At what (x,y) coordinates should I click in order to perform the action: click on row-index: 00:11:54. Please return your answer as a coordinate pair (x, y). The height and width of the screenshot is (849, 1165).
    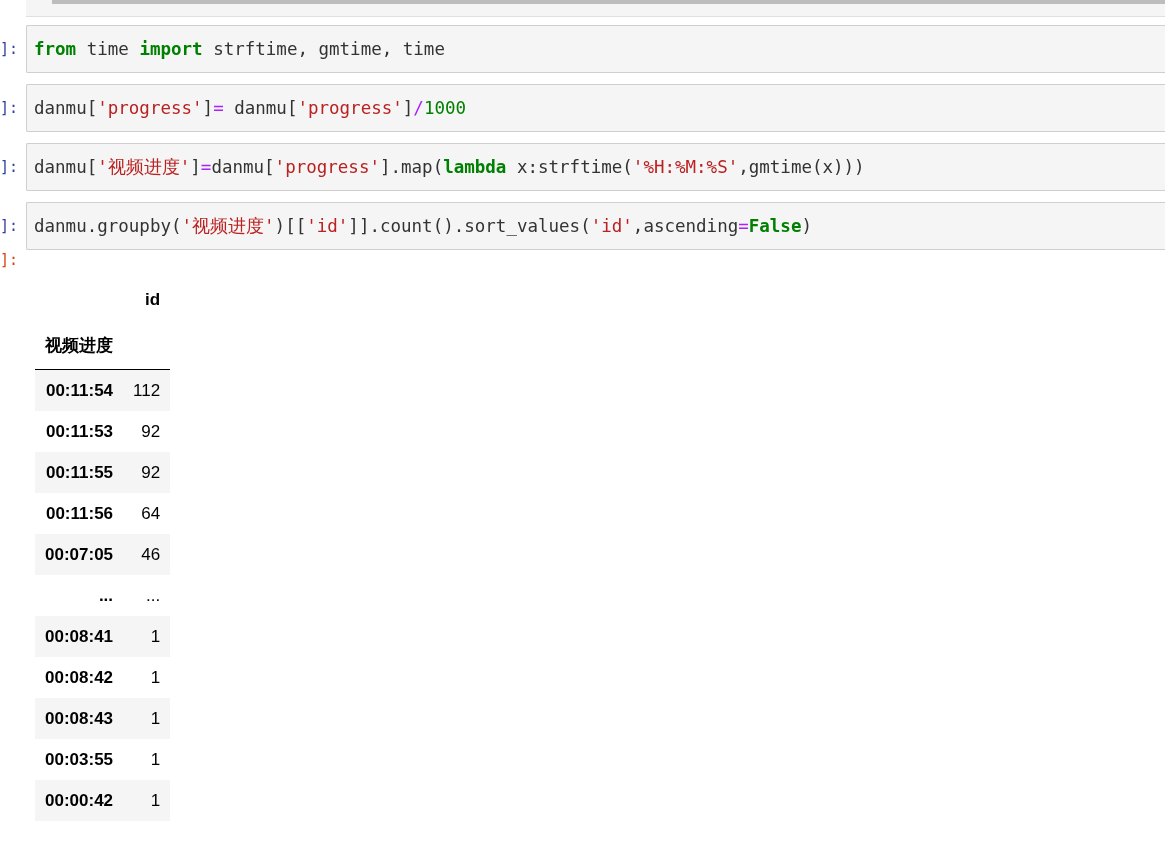
    Looking at the image, I should click on (79, 390).